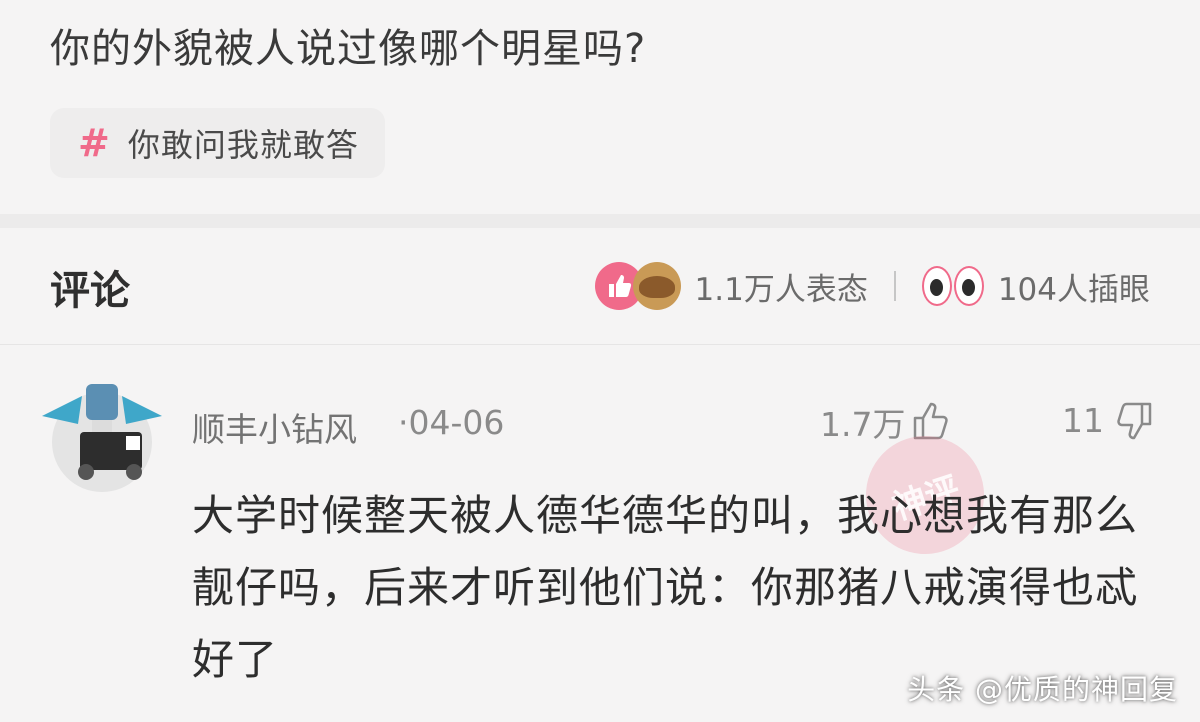 The image size is (1200, 722). Describe the element at coordinates (656, 286) in the screenshot. I see `reaction-emoji-icon` at that location.